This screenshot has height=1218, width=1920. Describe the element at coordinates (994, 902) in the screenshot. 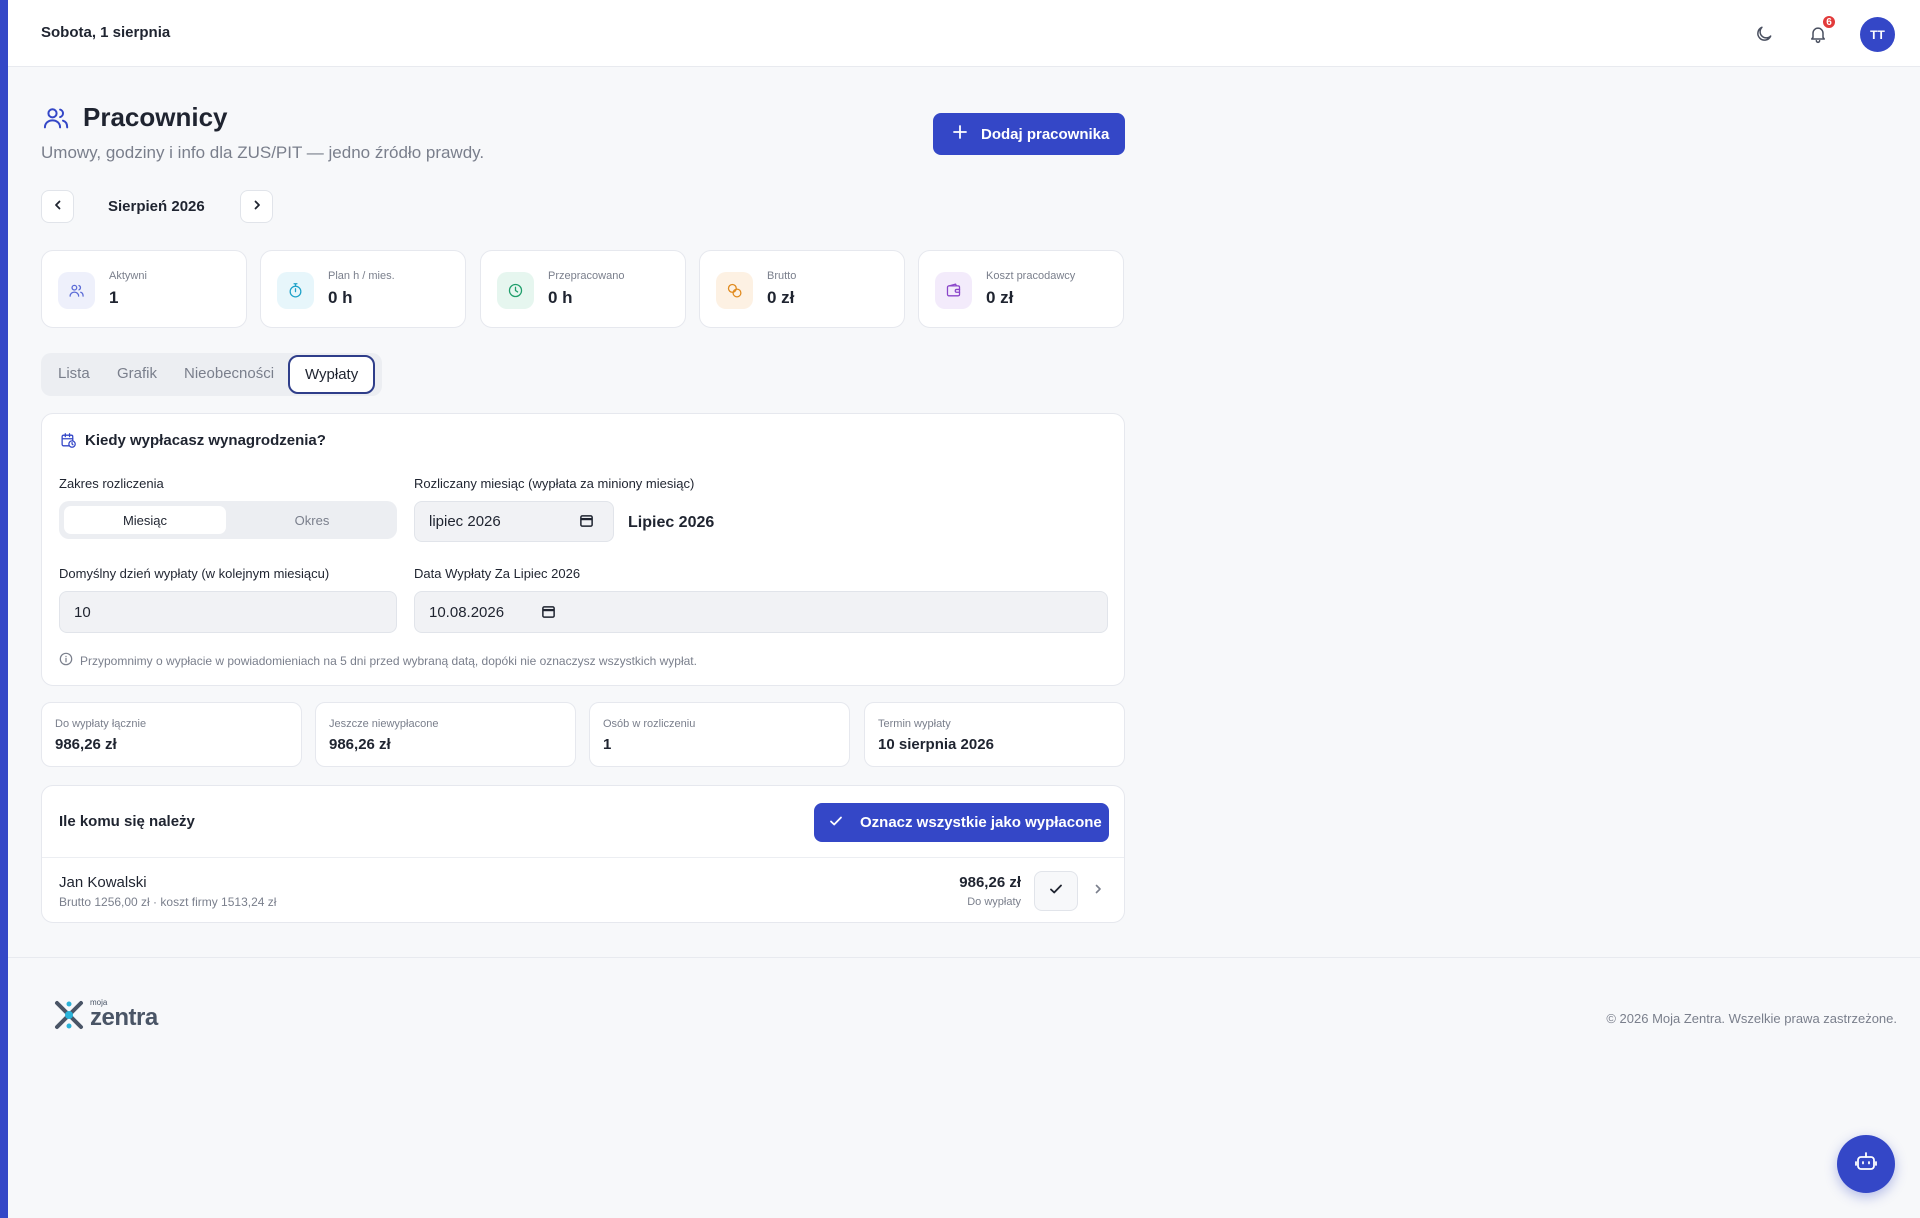

I see `employee-payout-amount-label: Do wypłaty` at that location.